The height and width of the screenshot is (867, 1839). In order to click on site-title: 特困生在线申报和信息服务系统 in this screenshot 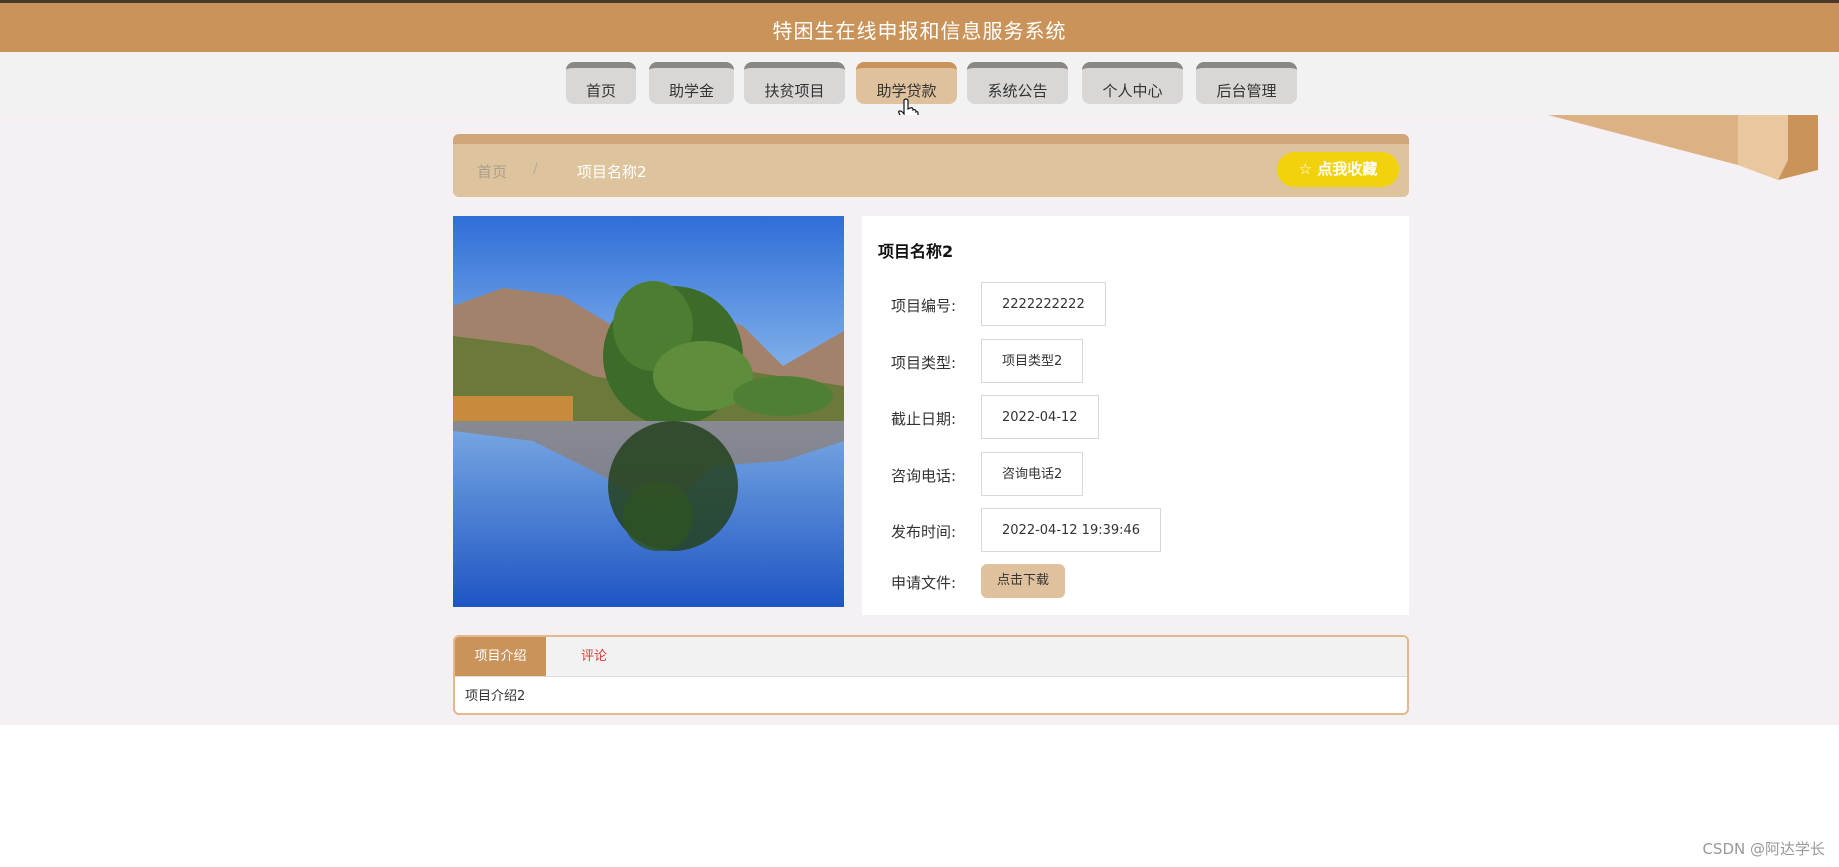, I will do `click(919, 31)`.